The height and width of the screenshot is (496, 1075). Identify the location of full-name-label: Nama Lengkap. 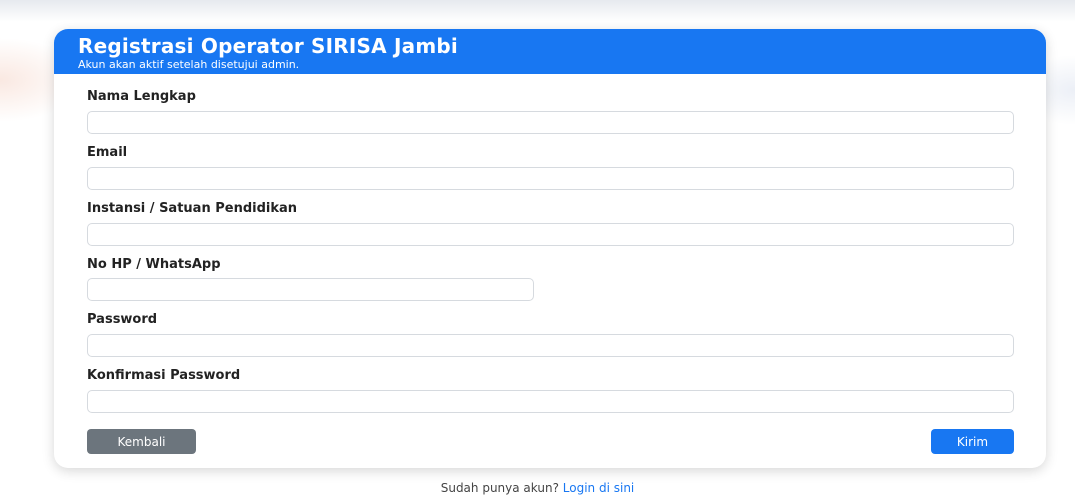
(141, 96).